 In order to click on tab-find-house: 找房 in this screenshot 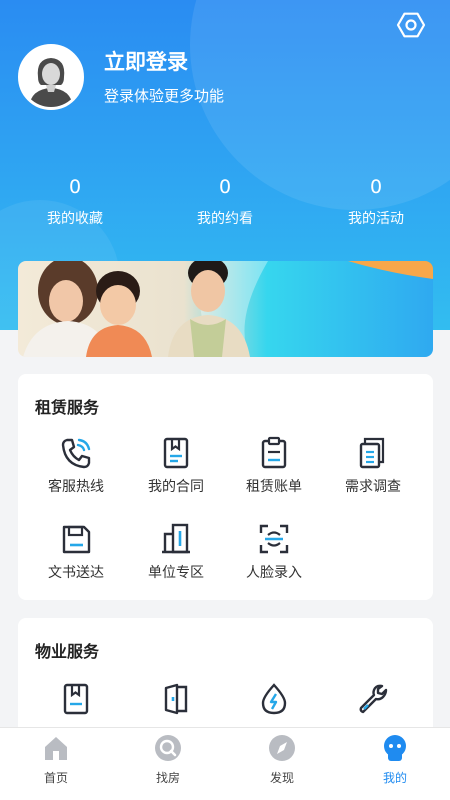, I will do `click(168, 760)`.